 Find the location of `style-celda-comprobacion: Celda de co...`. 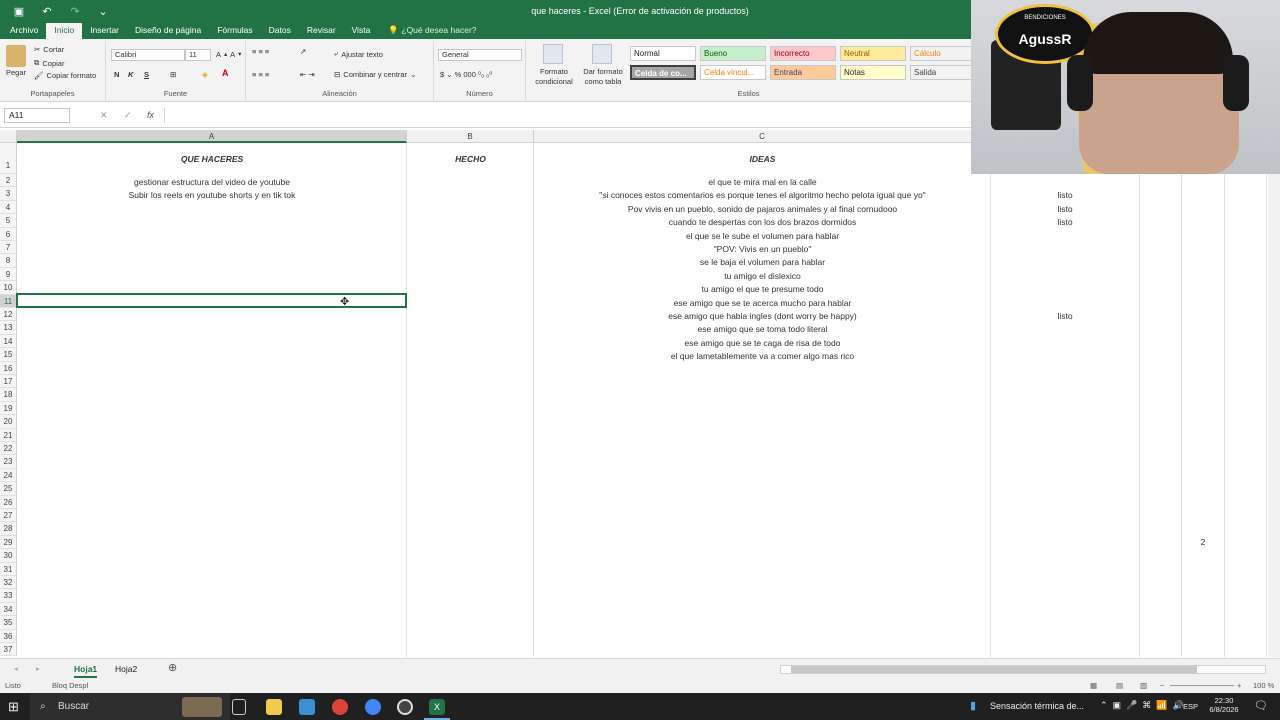

style-celda-comprobacion: Celda de co... is located at coordinates (663, 72).